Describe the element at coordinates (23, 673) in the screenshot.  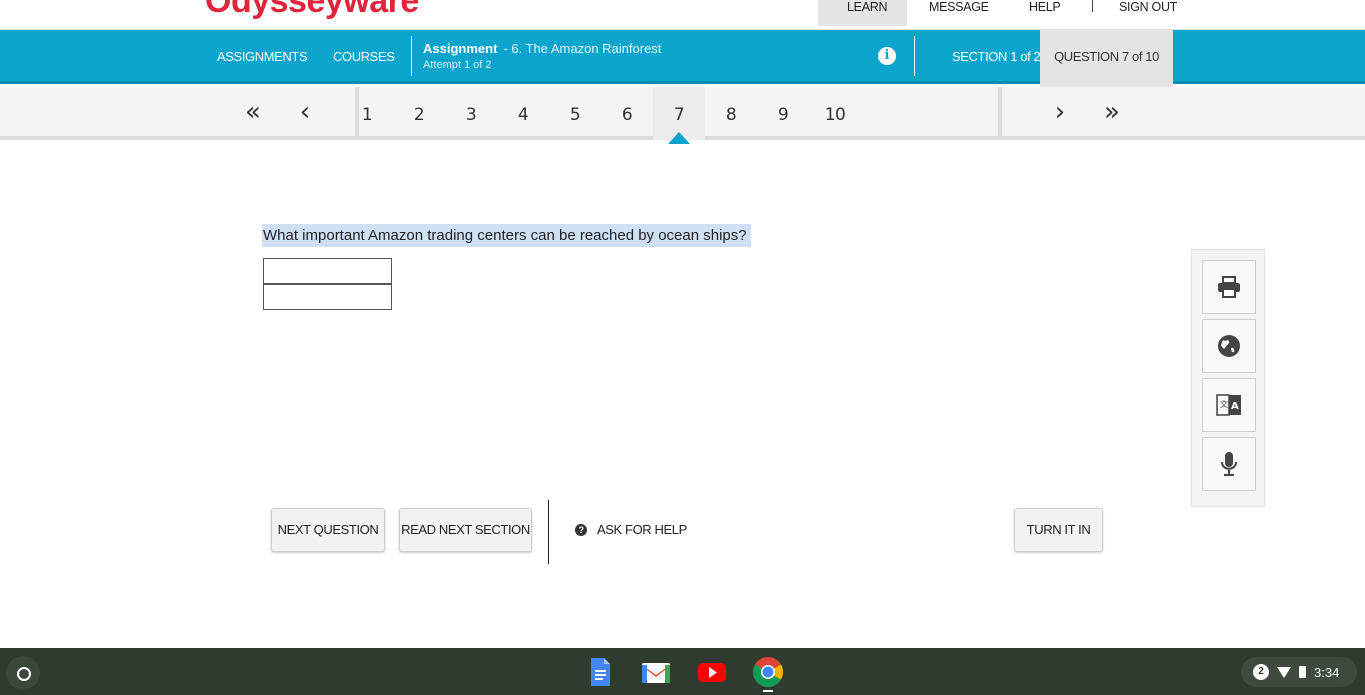
I see `launcher-icon` at that location.